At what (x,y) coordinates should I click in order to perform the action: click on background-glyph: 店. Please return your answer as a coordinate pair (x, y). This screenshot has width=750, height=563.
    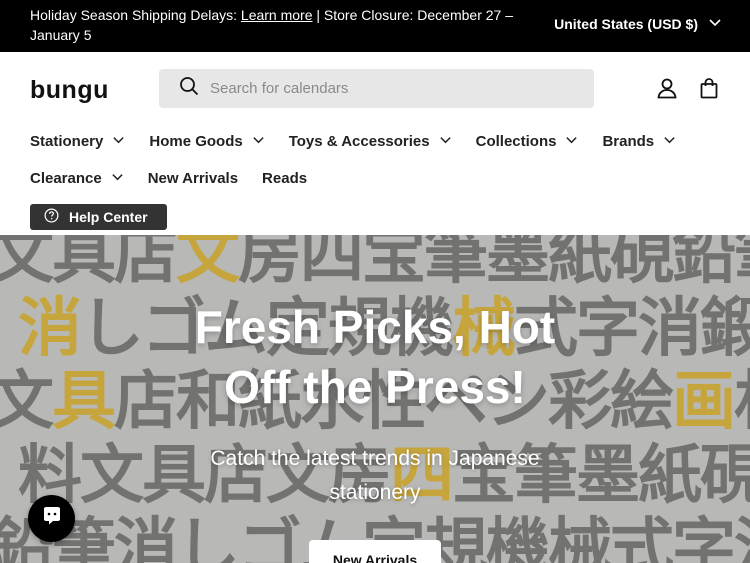
    Looking at the image, I should click on (146, 264).